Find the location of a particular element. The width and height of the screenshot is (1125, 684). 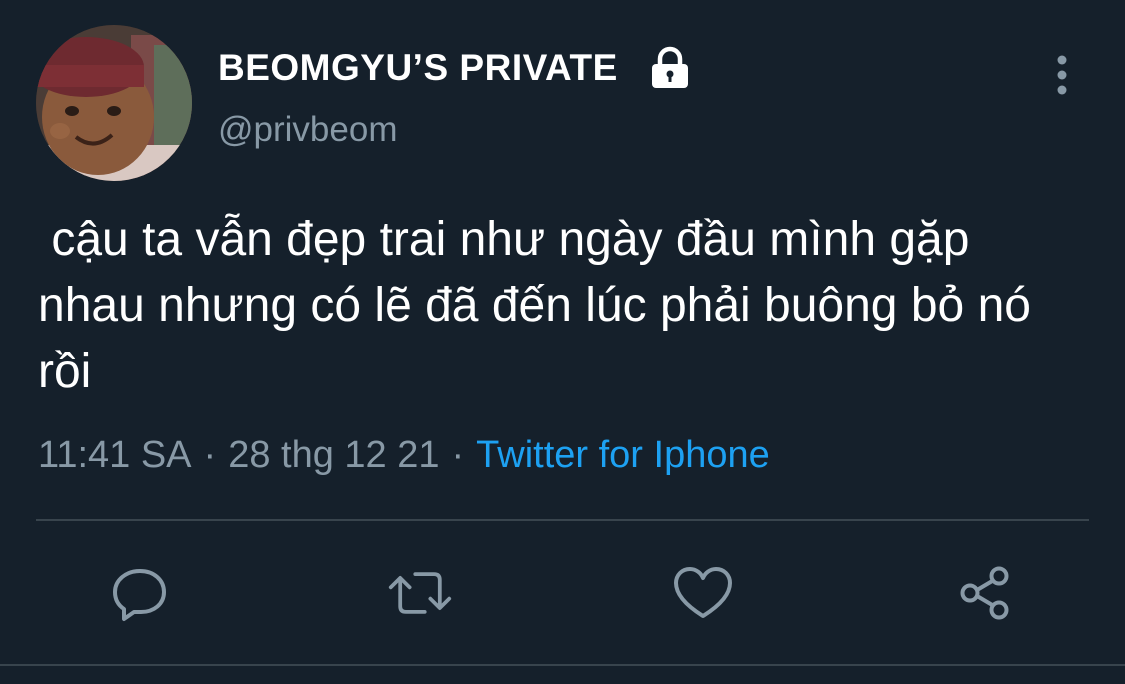

user-handle: @privbeom is located at coordinates (307, 130).